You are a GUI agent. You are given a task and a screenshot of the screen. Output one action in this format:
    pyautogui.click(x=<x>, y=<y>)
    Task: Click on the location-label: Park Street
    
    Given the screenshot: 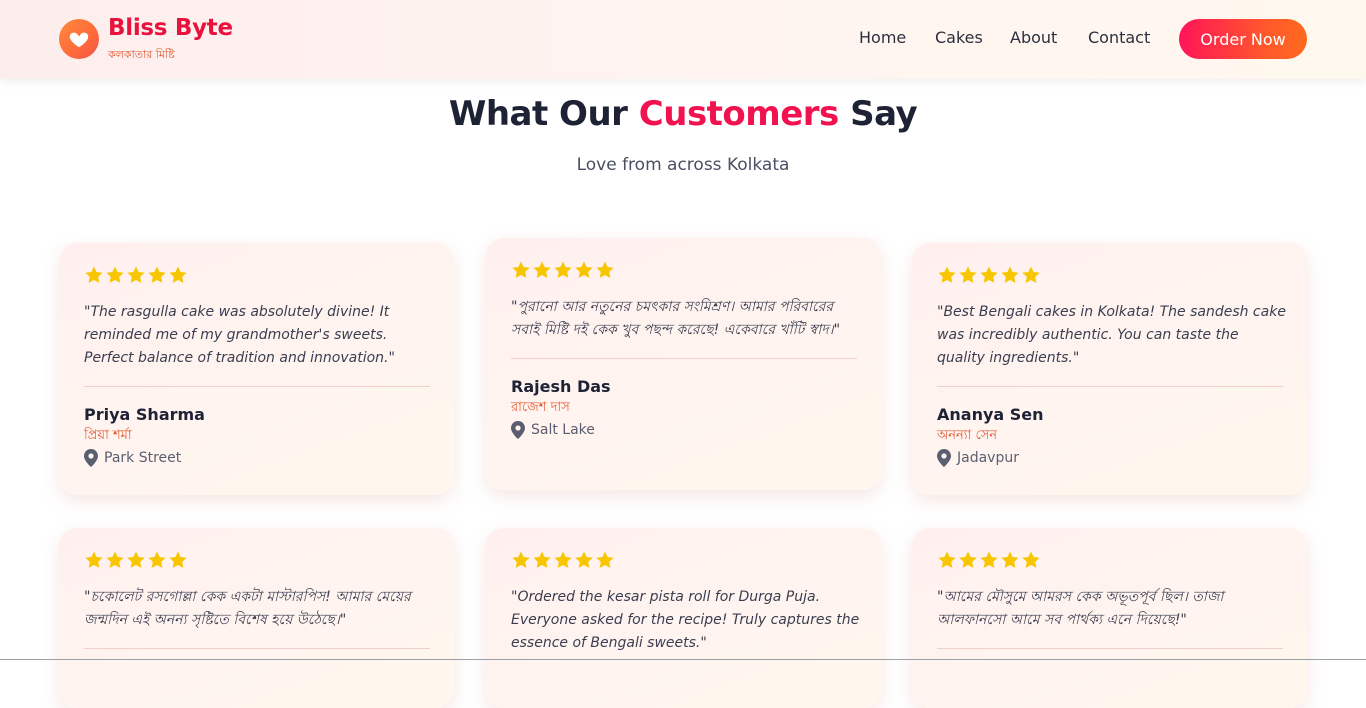 What is the action you would take?
    pyautogui.click(x=143, y=458)
    